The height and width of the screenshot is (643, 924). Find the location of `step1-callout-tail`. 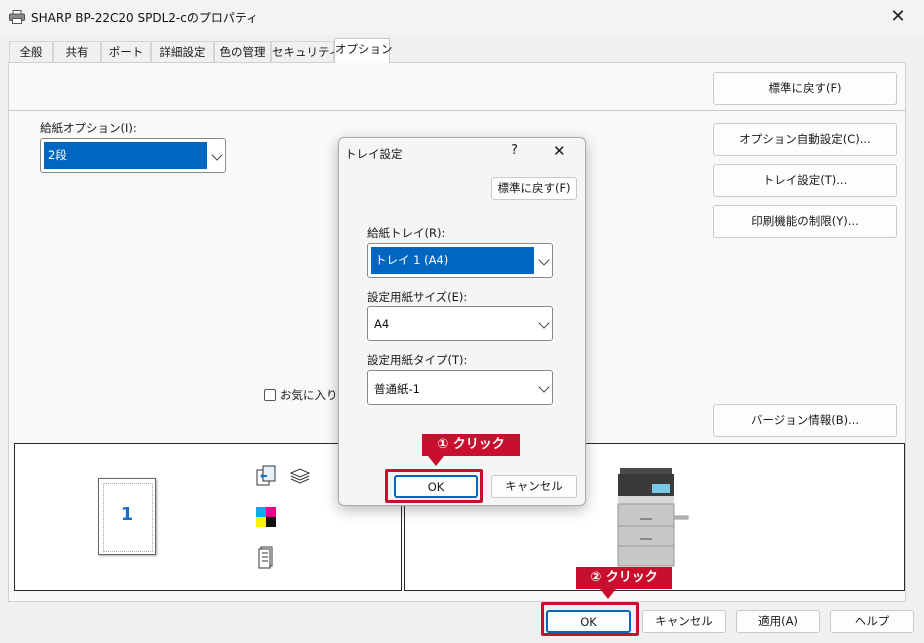

step1-callout-tail is located at coordinates (436, 461).